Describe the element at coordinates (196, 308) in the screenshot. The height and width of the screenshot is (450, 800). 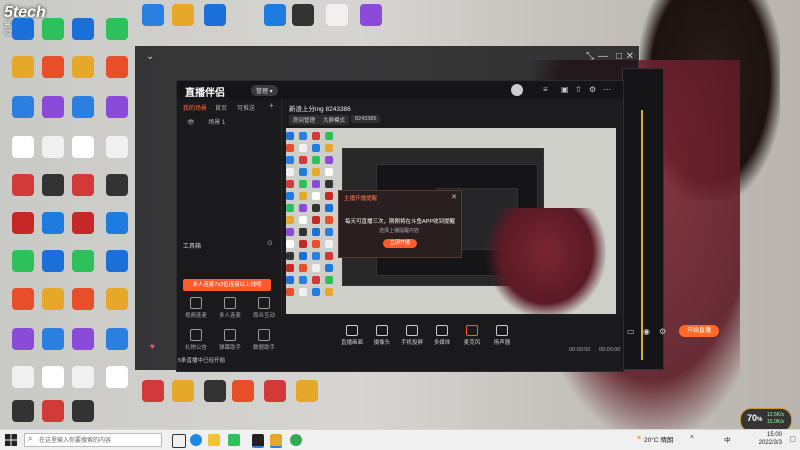
I see `tool-video-link: 视频连麦` at that location.